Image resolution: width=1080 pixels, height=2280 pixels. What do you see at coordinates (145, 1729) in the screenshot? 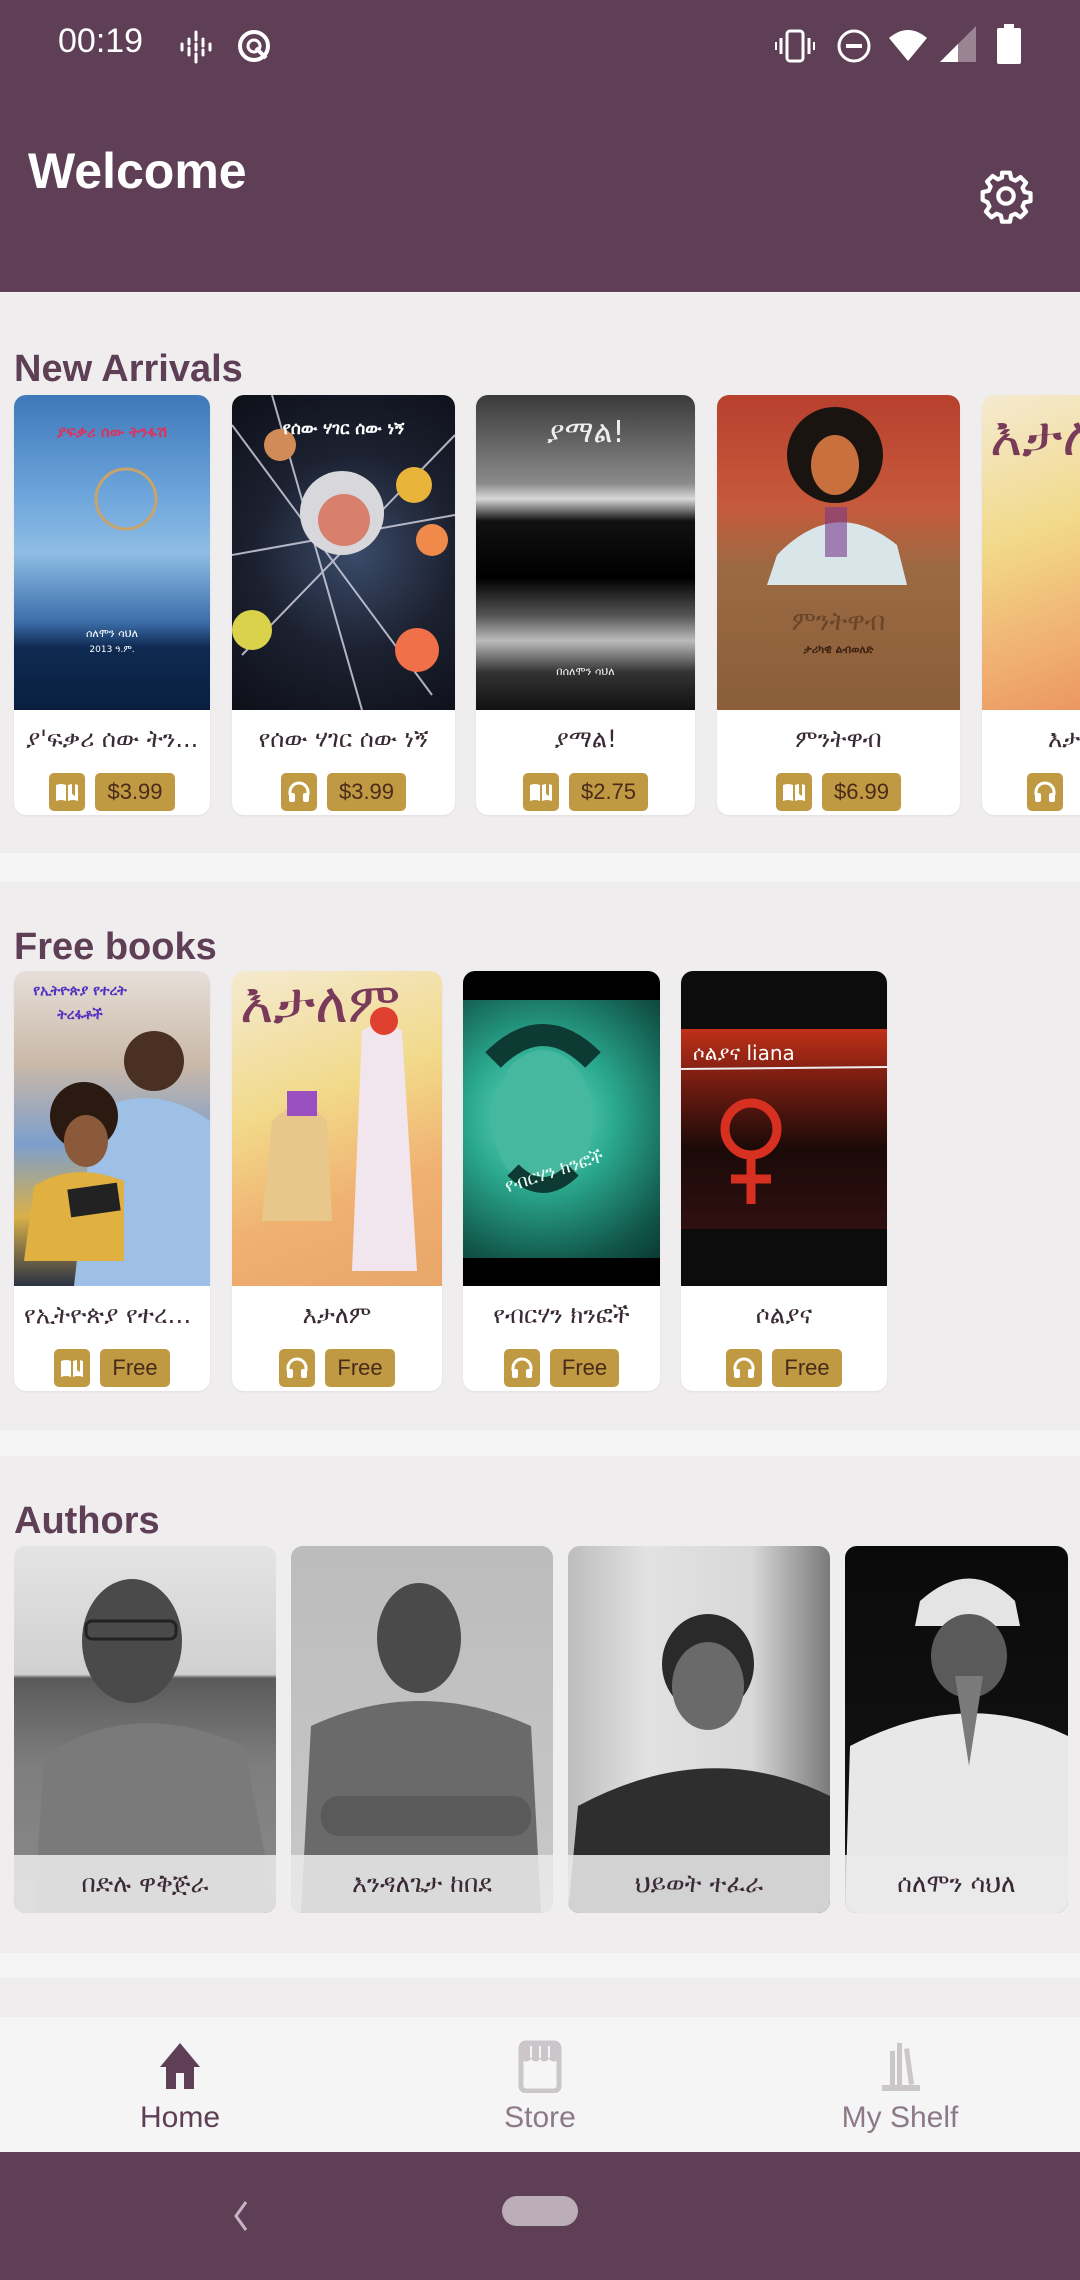
I see `author-card: በድሉ ዋቅጅራ` at bounding box center [145, 1729].